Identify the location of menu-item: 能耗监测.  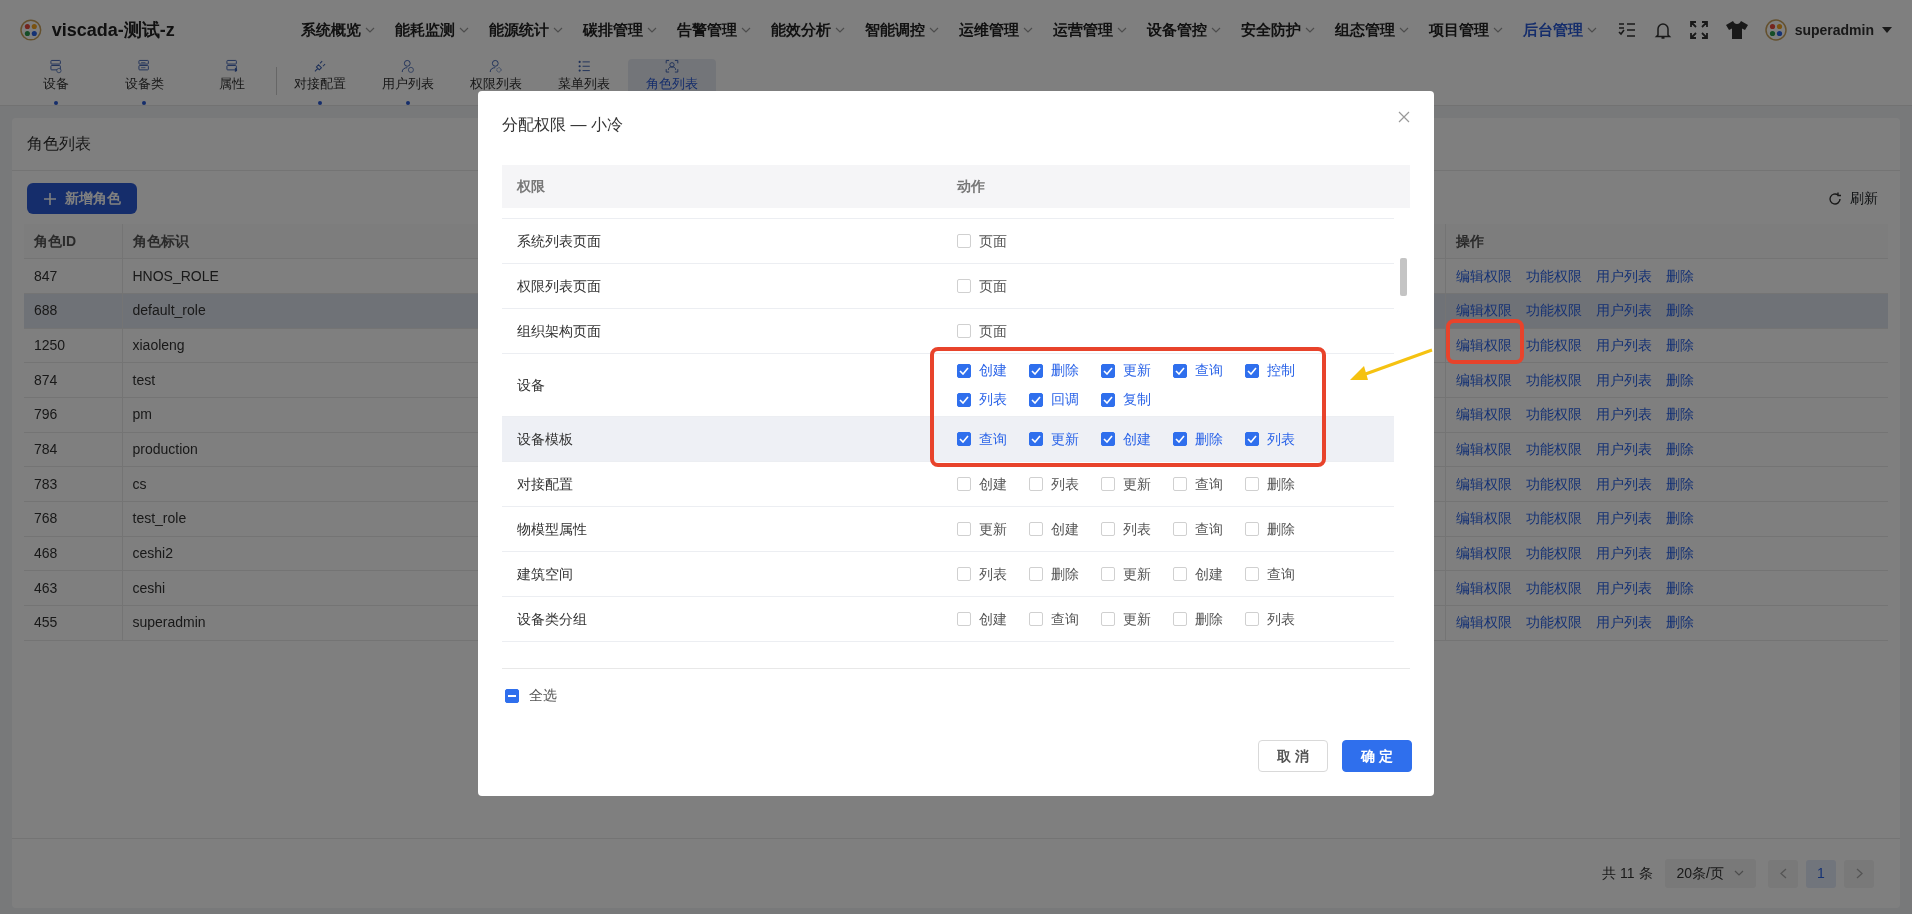
(431, 30).